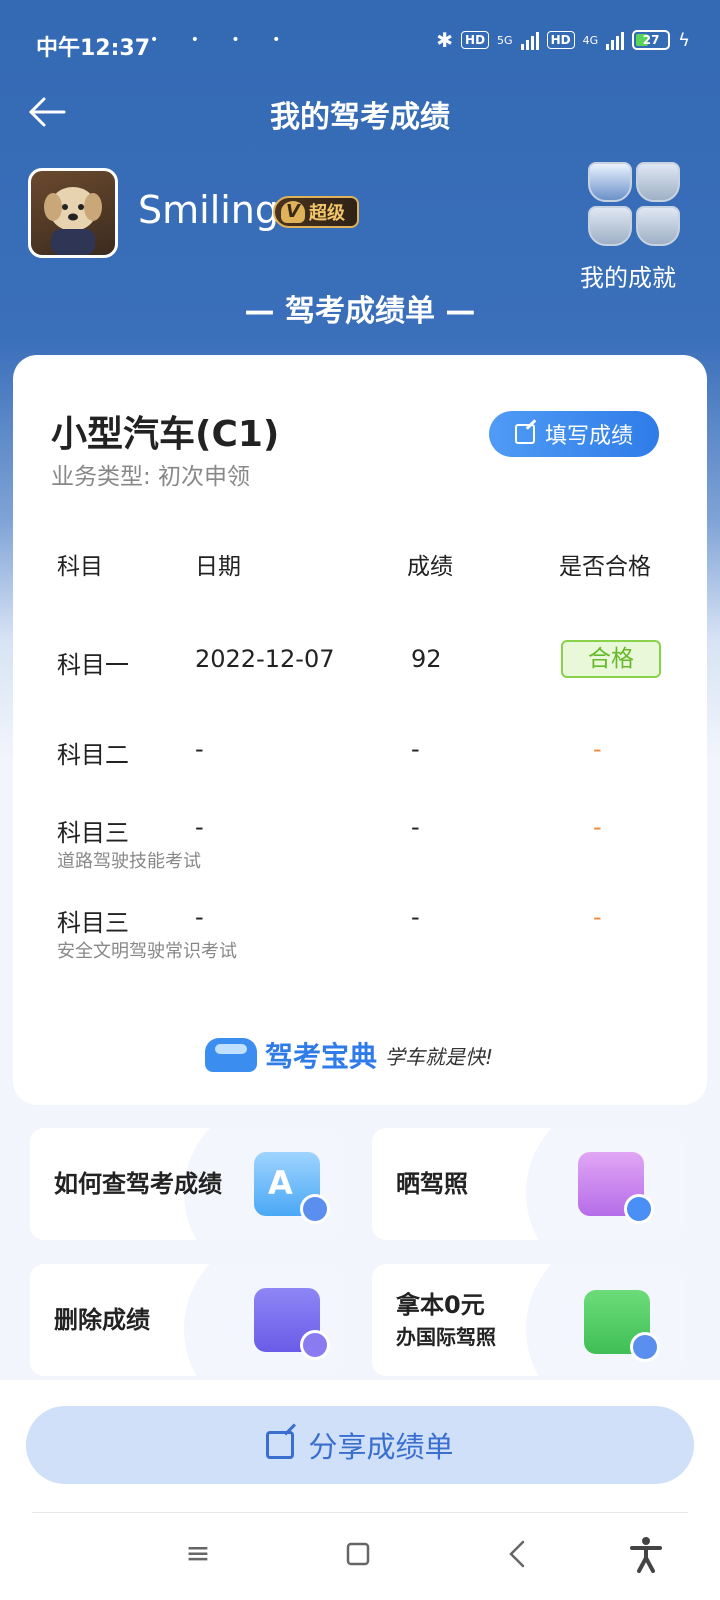  What do you see at coordinates (524, 434) in the screenshot?
I see `edit-icon` at bounding box center [524, 434].